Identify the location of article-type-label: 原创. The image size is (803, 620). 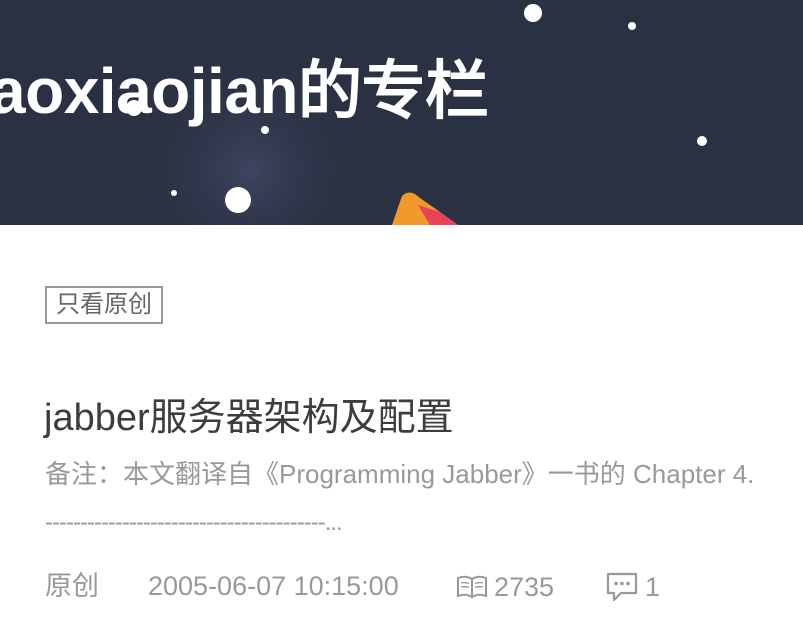
(72, 586).